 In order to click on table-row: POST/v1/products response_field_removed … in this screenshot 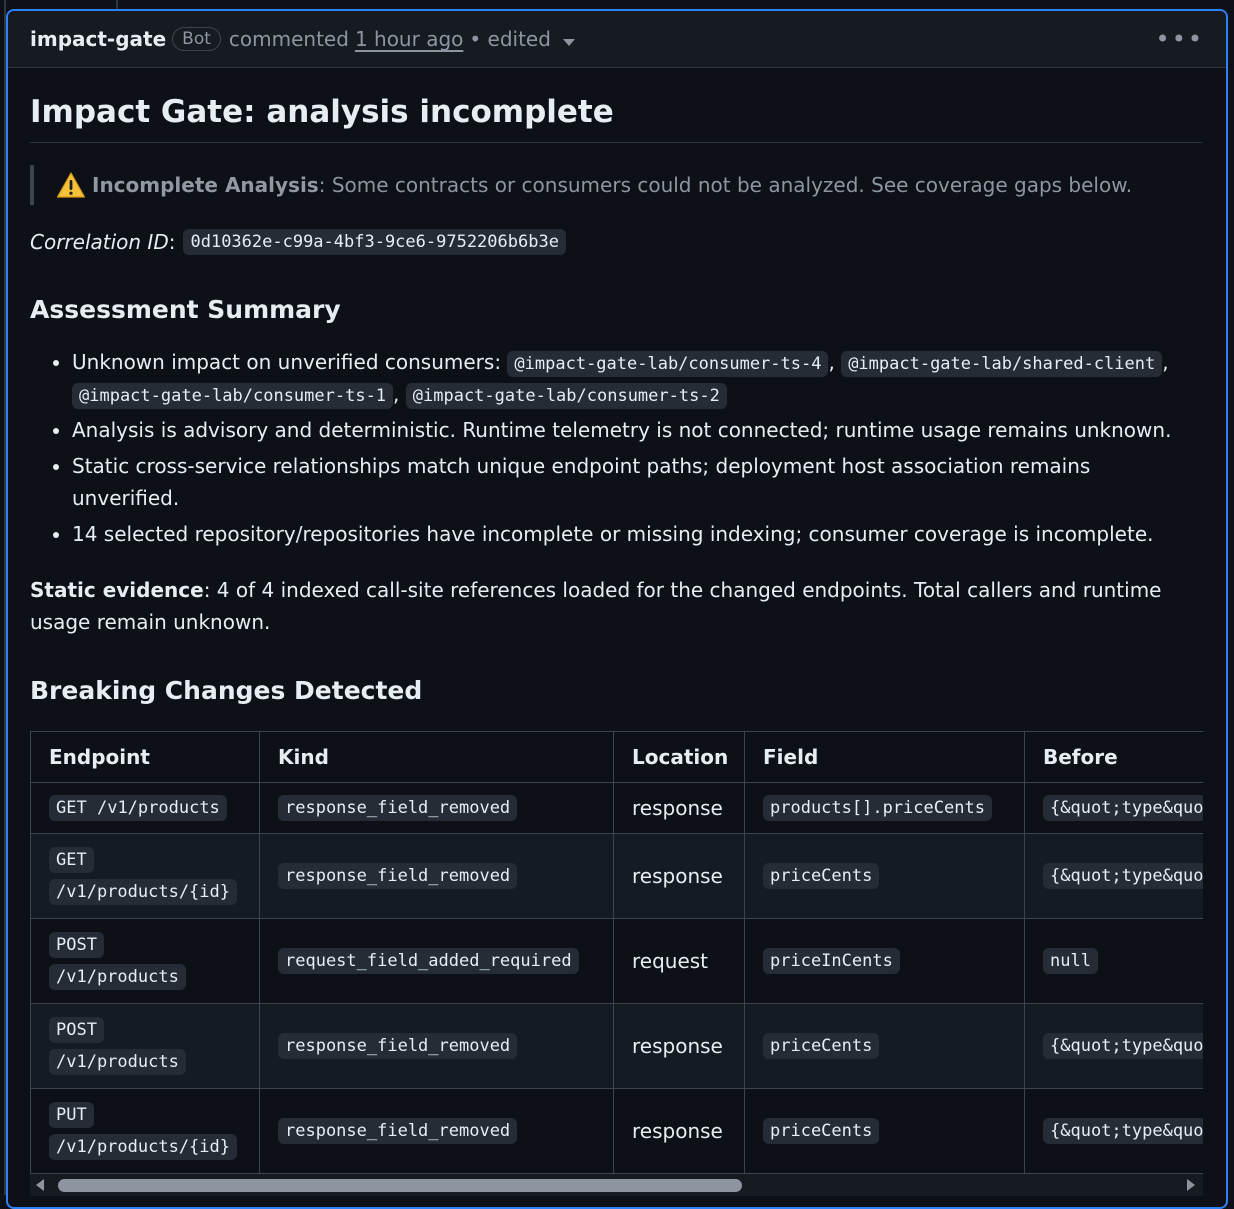, I will do `click(616, 1046)`.